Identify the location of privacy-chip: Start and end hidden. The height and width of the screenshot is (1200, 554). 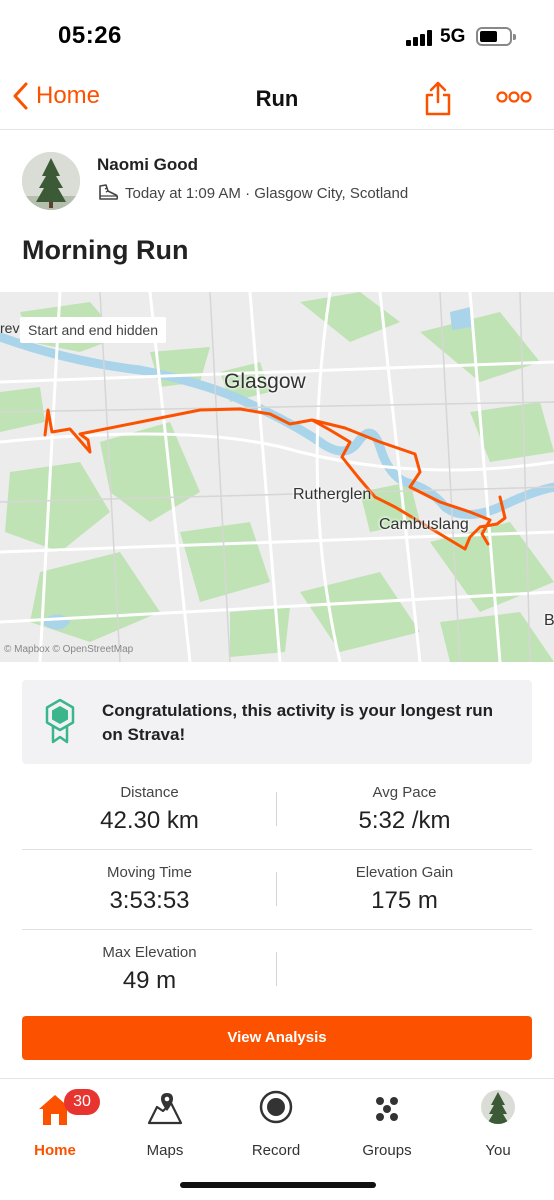
(93, 330).